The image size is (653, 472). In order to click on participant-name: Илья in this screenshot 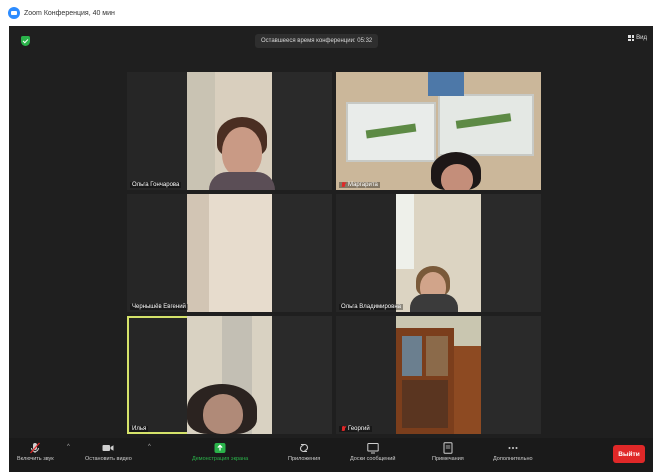, I will do `click(139, 429)`.